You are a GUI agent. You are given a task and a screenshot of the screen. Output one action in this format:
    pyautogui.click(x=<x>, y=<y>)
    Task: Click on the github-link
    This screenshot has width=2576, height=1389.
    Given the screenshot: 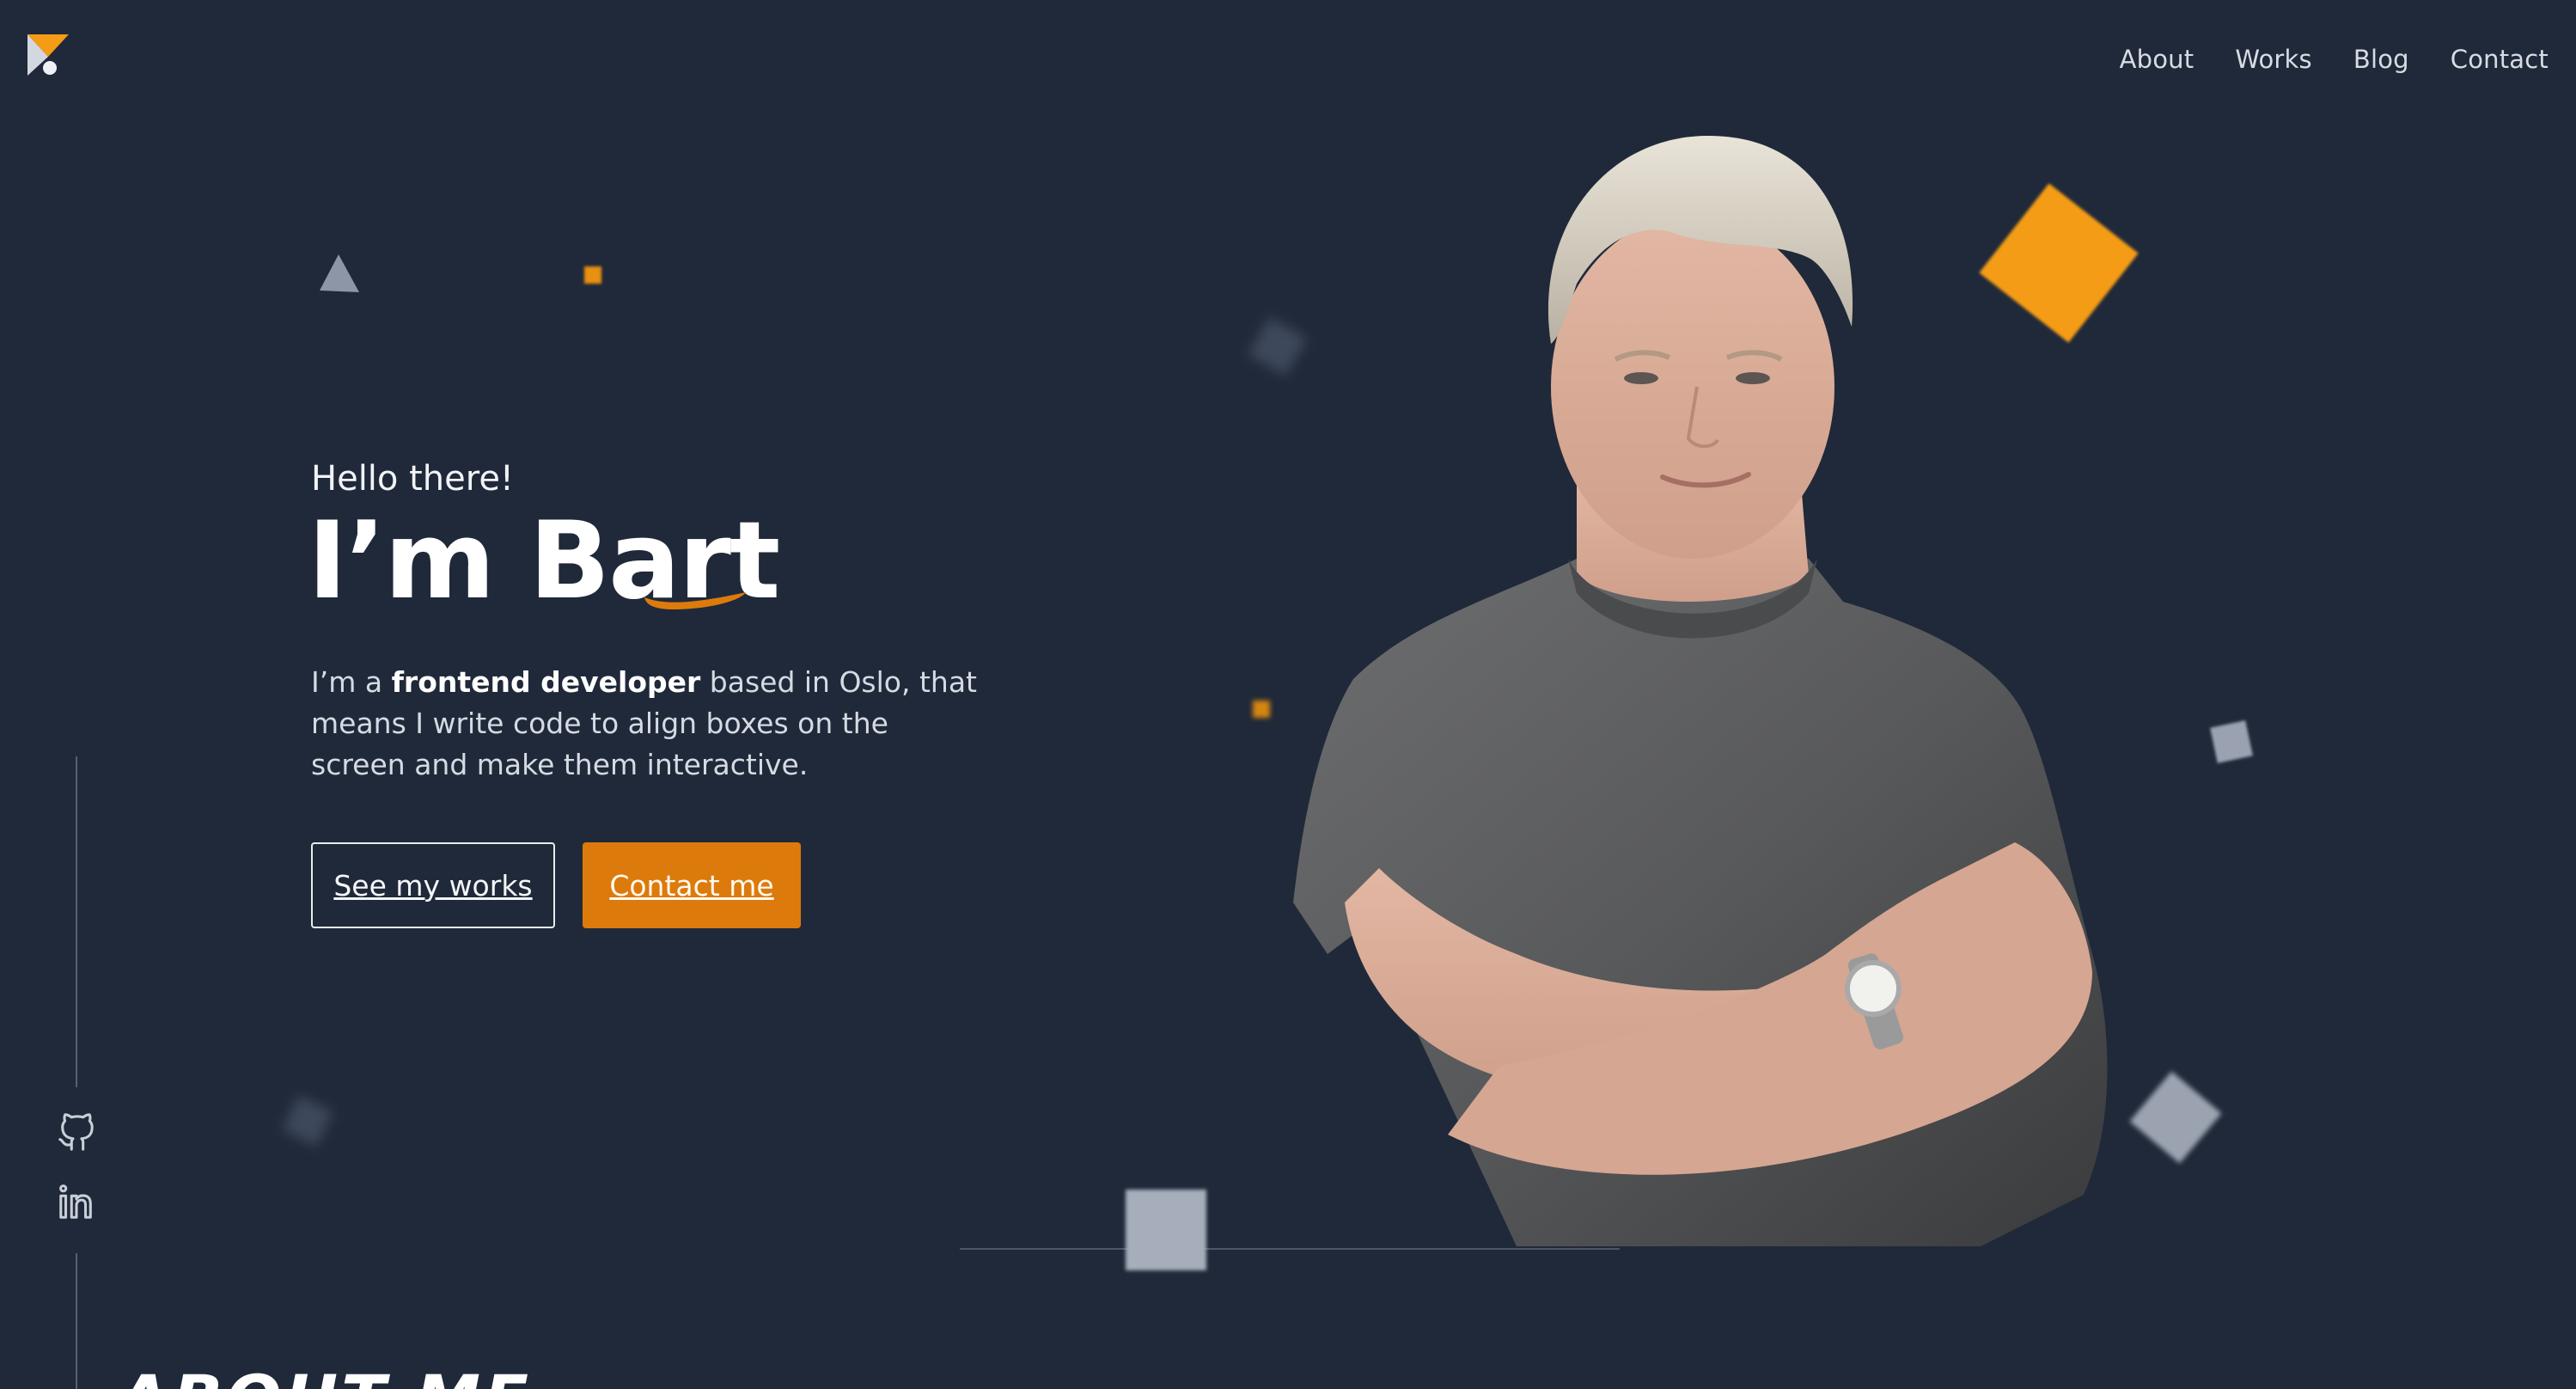 What is the action you would take?
    pyautogui.click(x=76, y=1133)
    